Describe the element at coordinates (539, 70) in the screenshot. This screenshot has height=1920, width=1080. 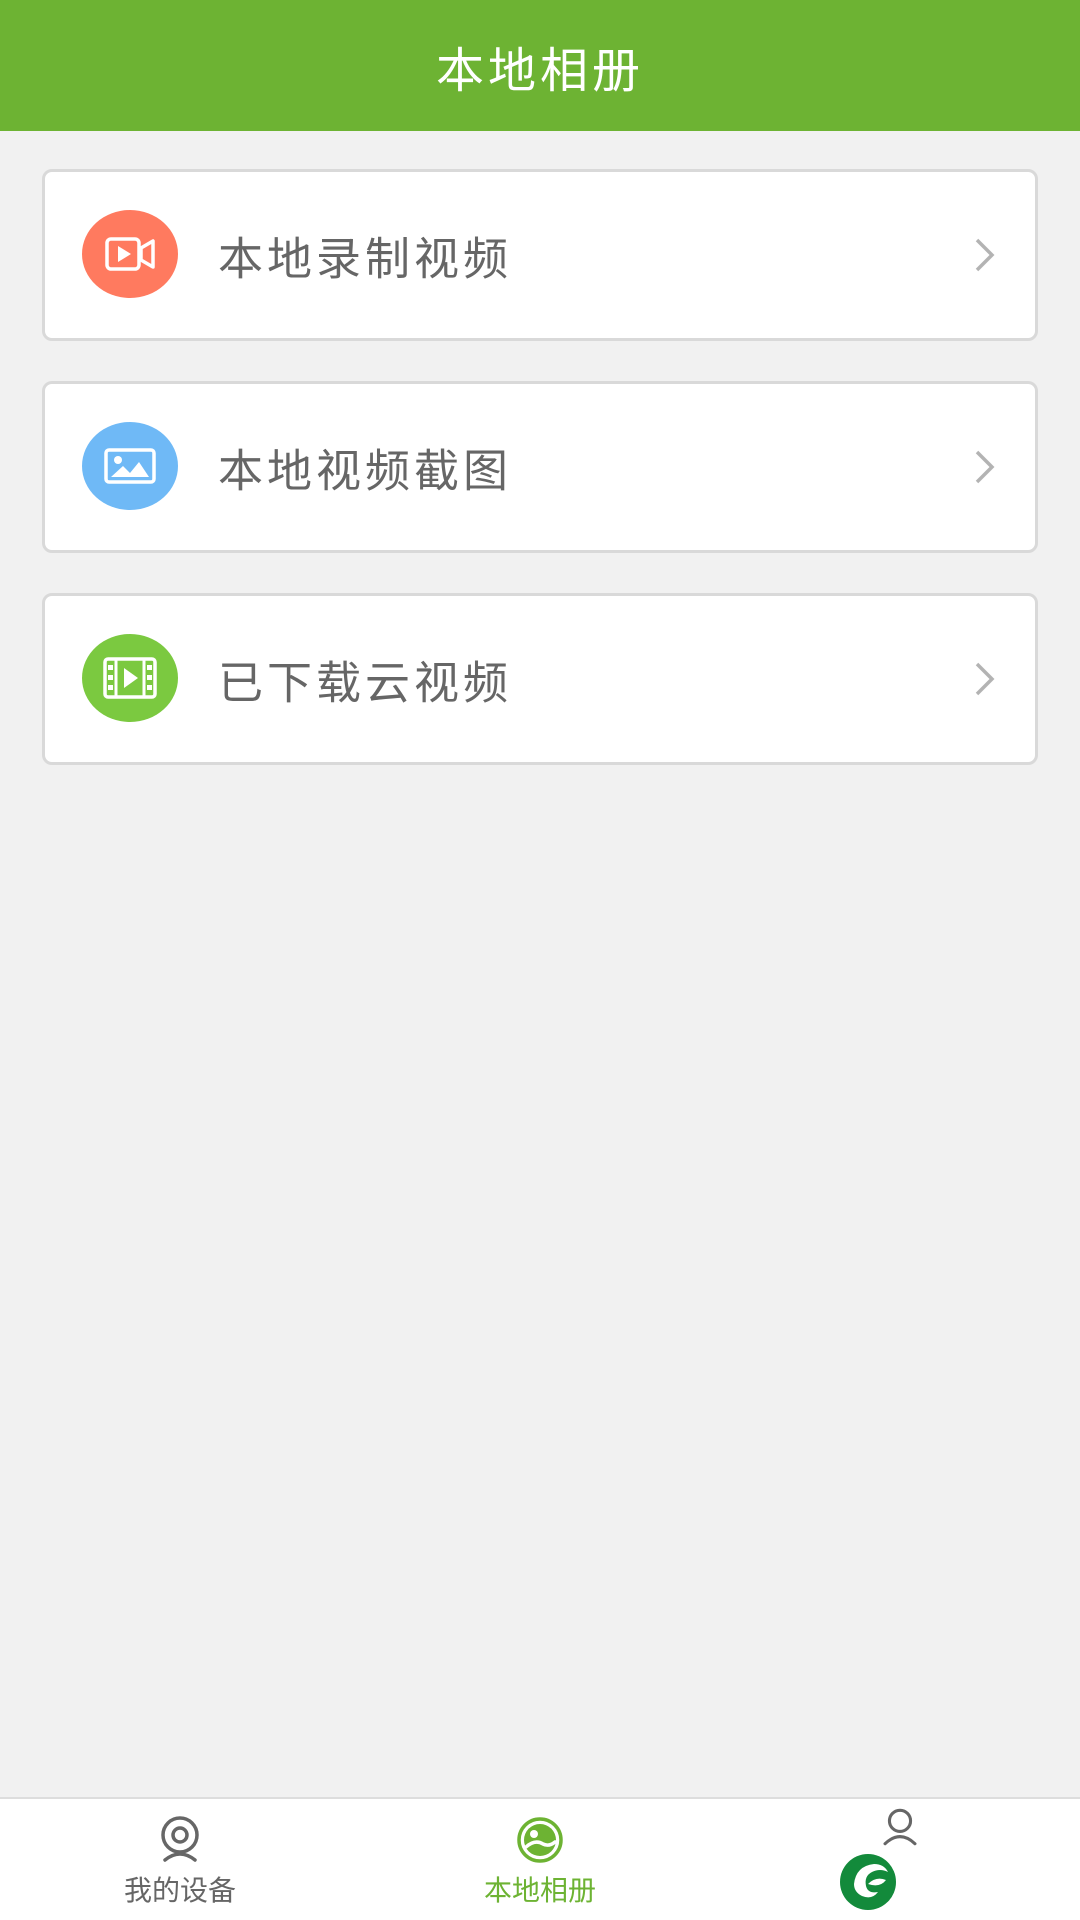
I see `page-title: 本地相册` at that location.